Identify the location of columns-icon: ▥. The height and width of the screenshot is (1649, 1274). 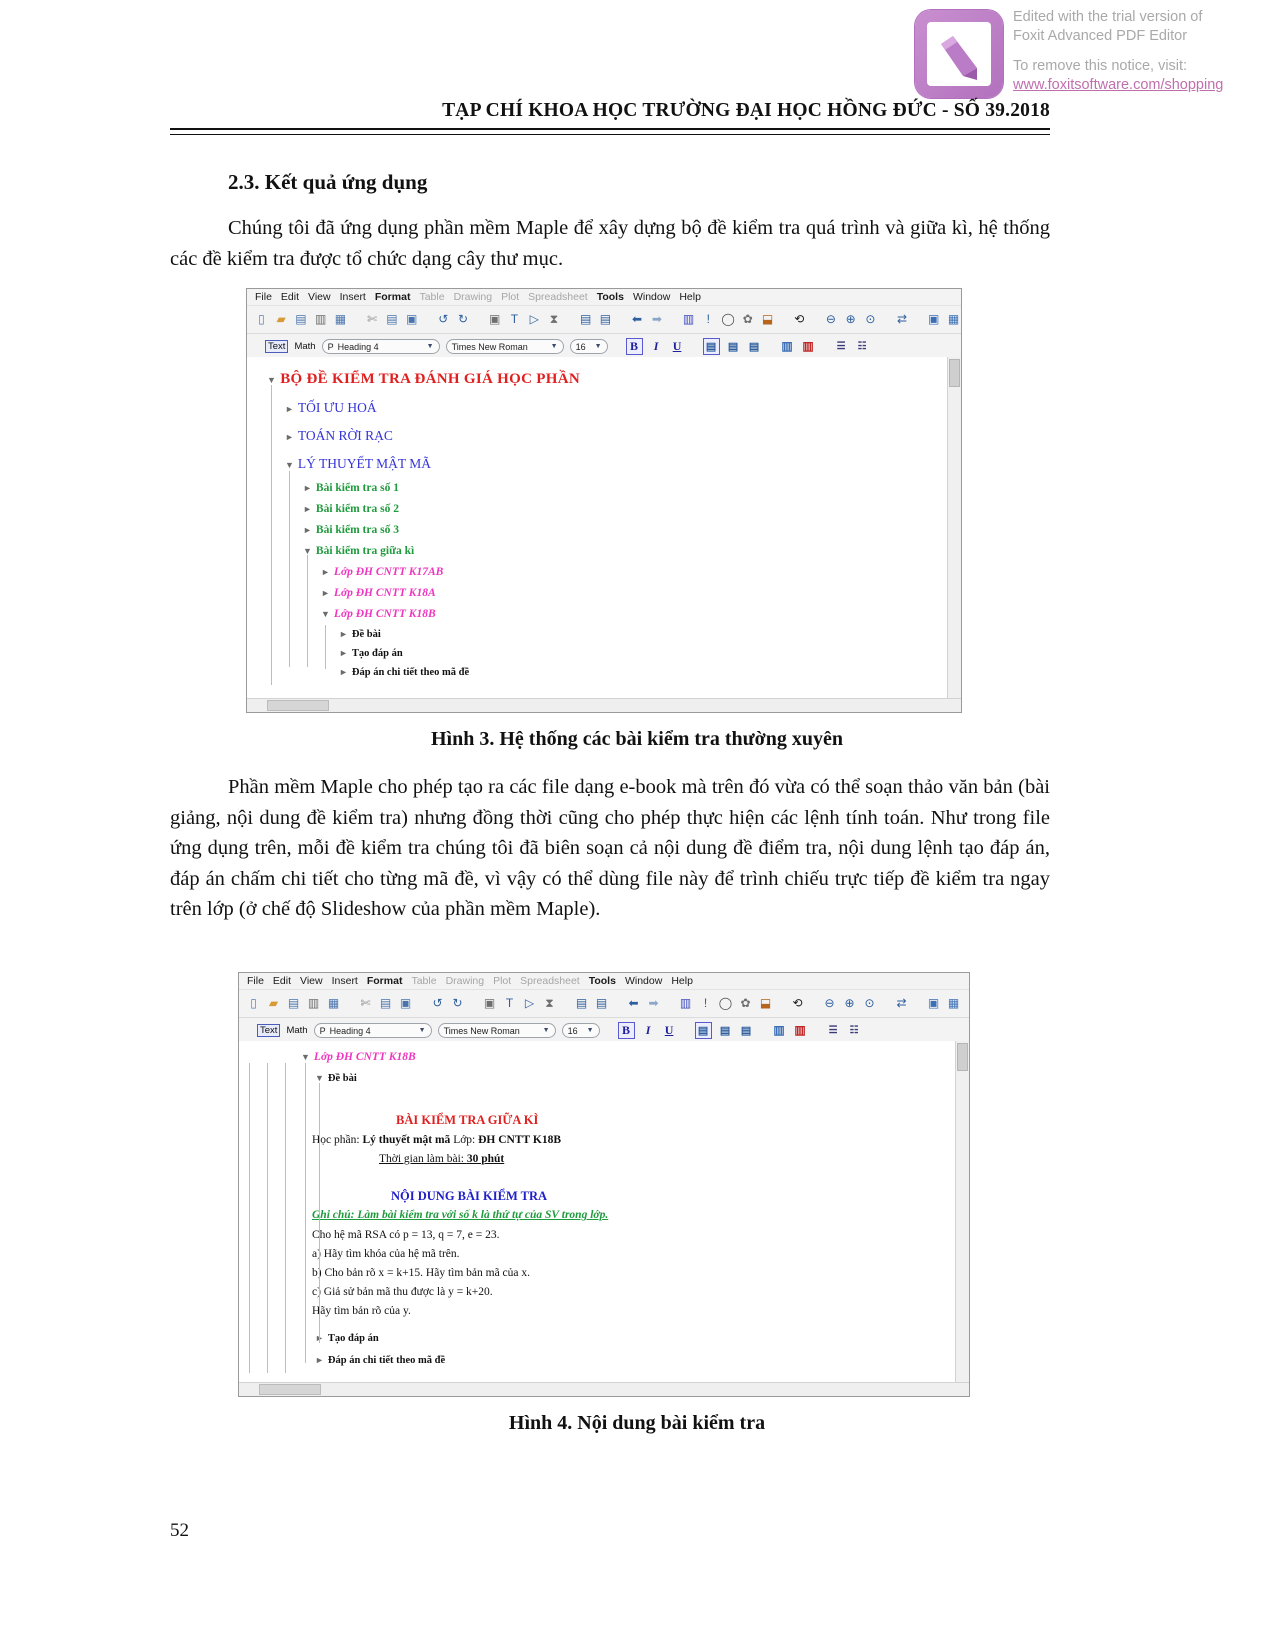
(685, 1003).